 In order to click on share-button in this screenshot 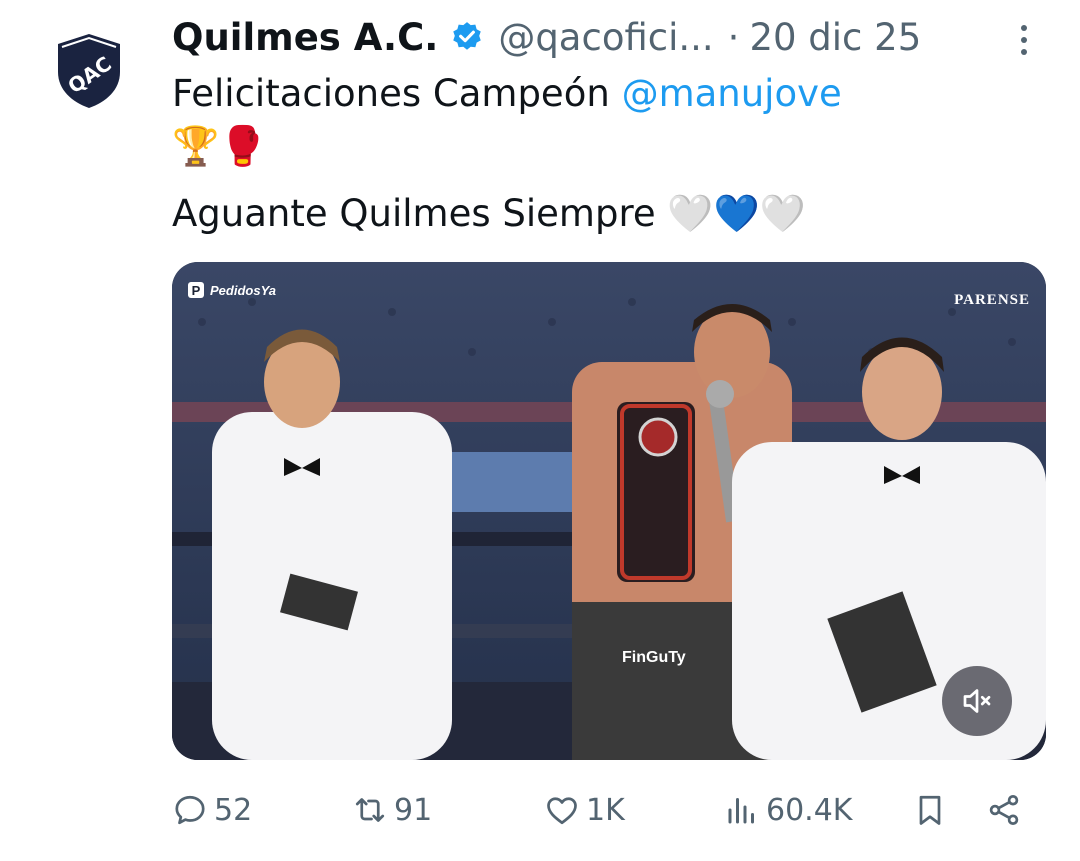, I will do `click(1004, 810)`.